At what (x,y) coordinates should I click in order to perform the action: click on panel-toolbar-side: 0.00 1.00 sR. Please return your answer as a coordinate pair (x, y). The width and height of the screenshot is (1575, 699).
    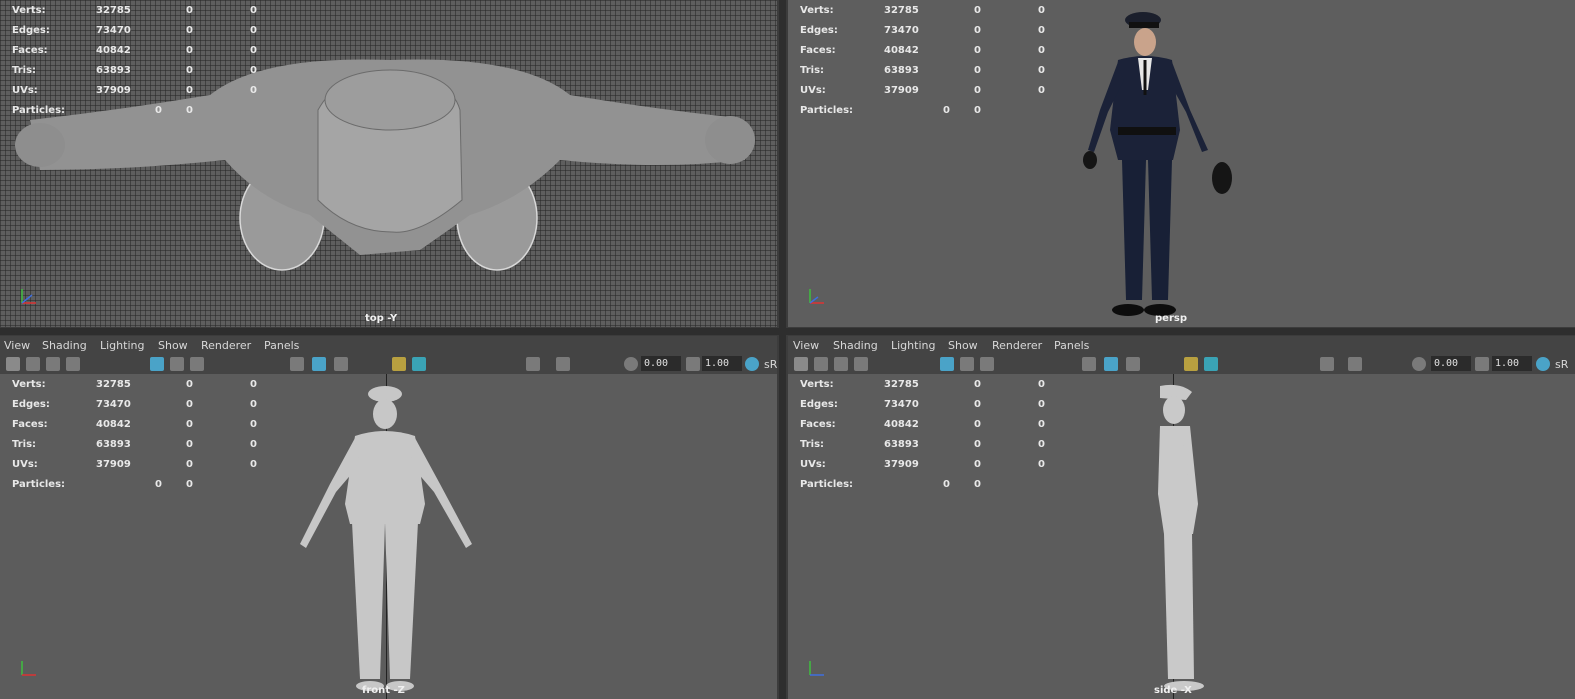
    Looking at the image, I should click on (1181, 364).